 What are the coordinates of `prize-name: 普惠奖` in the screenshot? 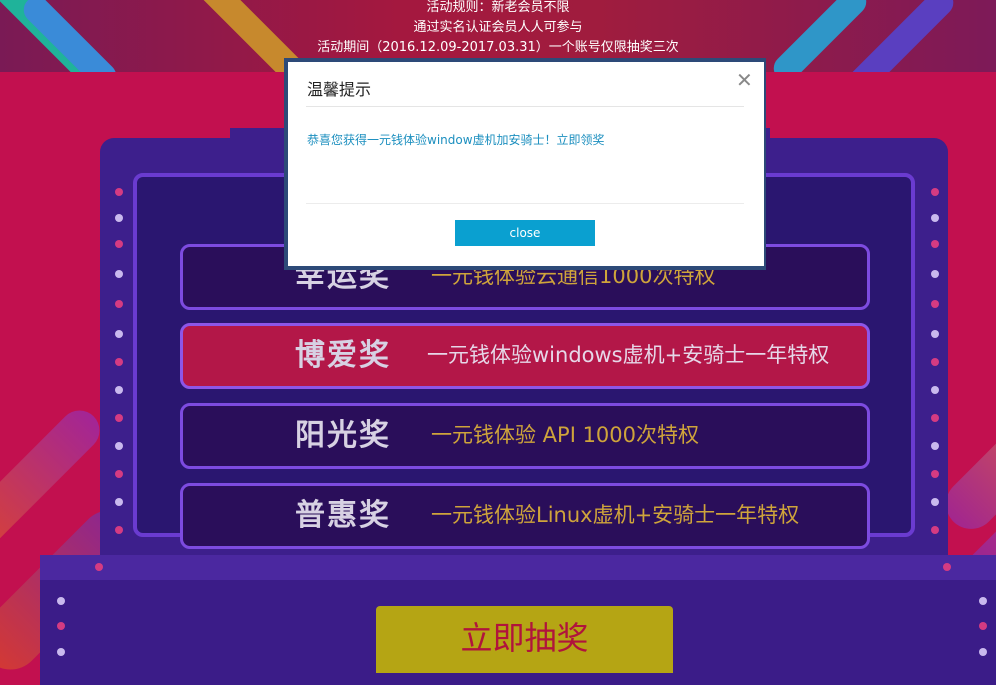 It's located at (343, 515).